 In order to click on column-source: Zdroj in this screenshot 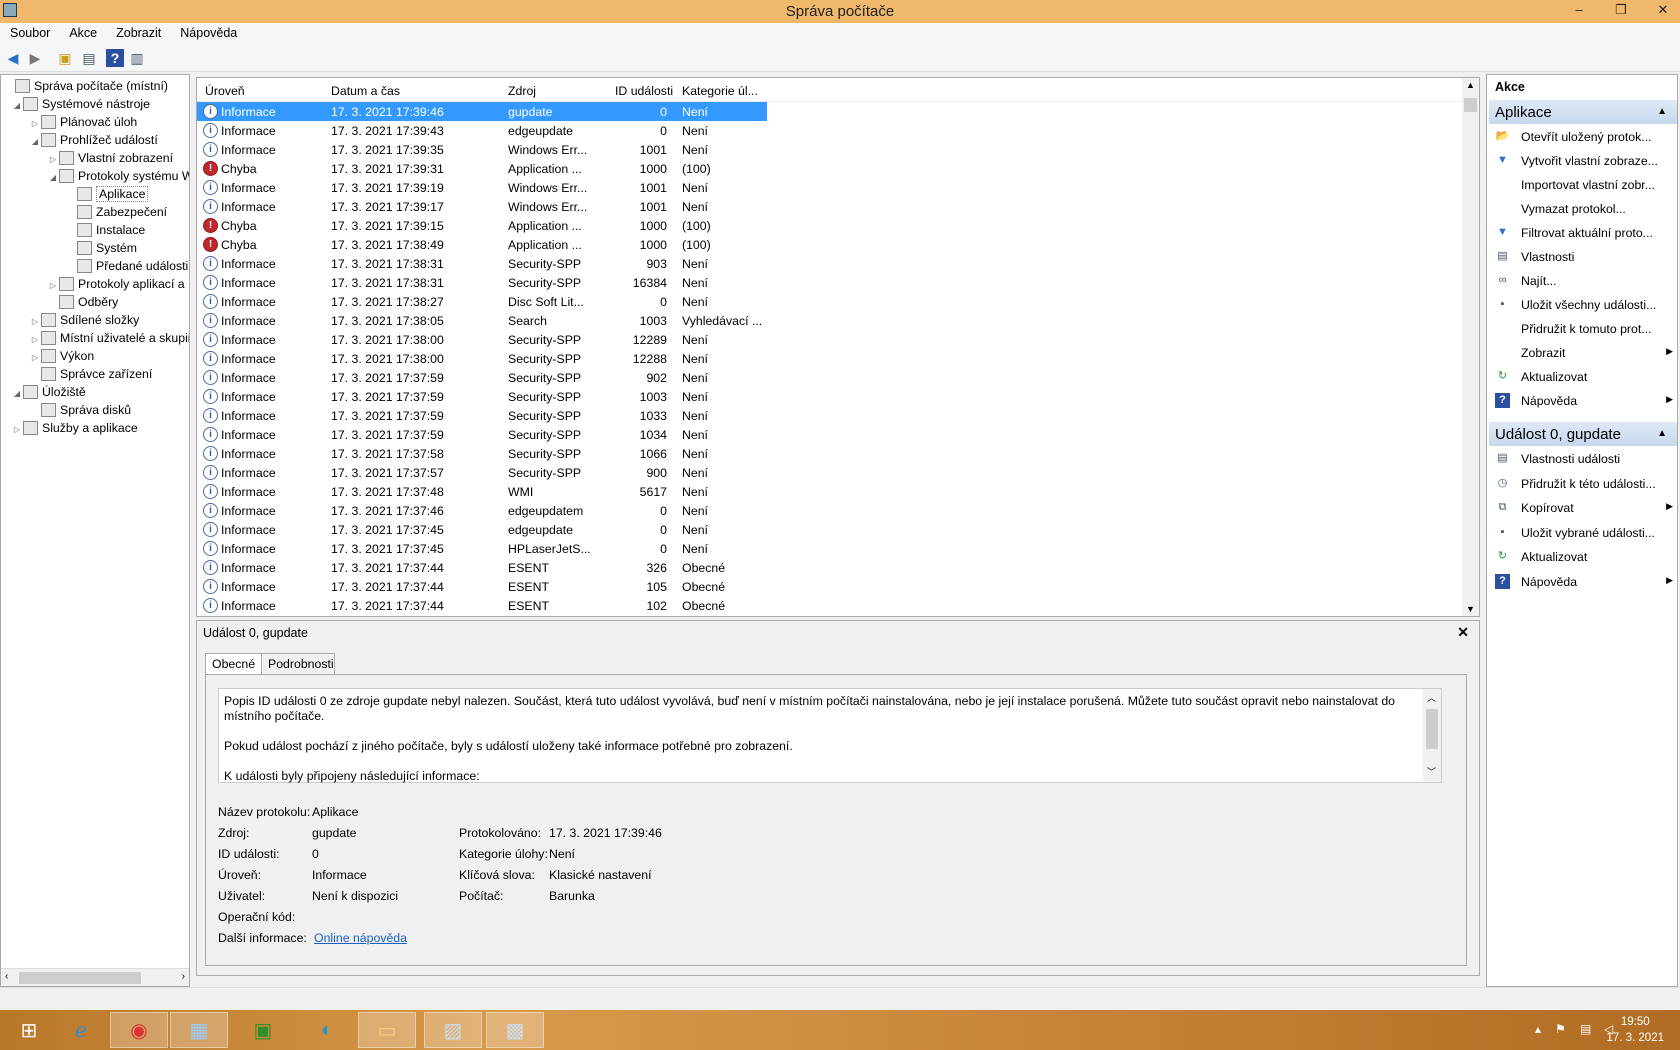, I will do `click(522, 91)`.